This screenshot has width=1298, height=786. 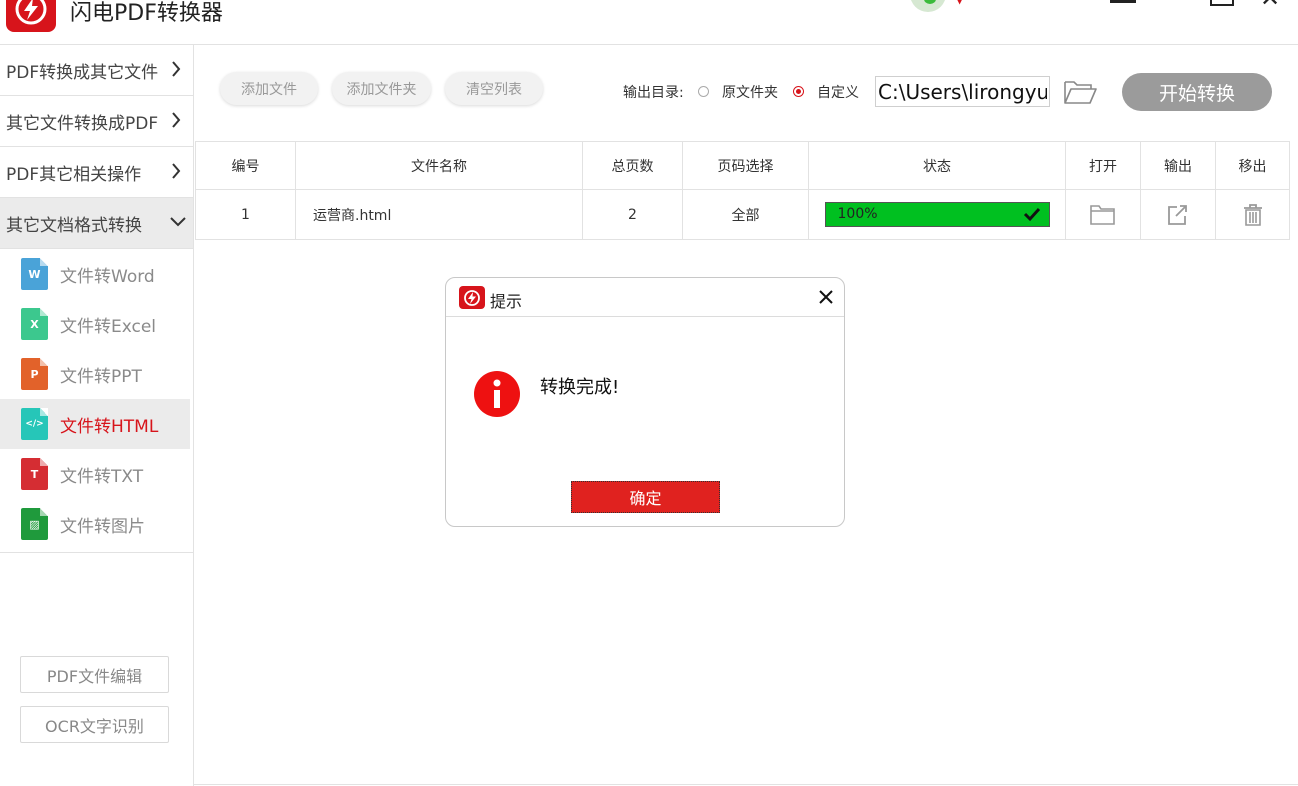 I want to click on ppt-doc-icon: P, so click(x=34, y=374).